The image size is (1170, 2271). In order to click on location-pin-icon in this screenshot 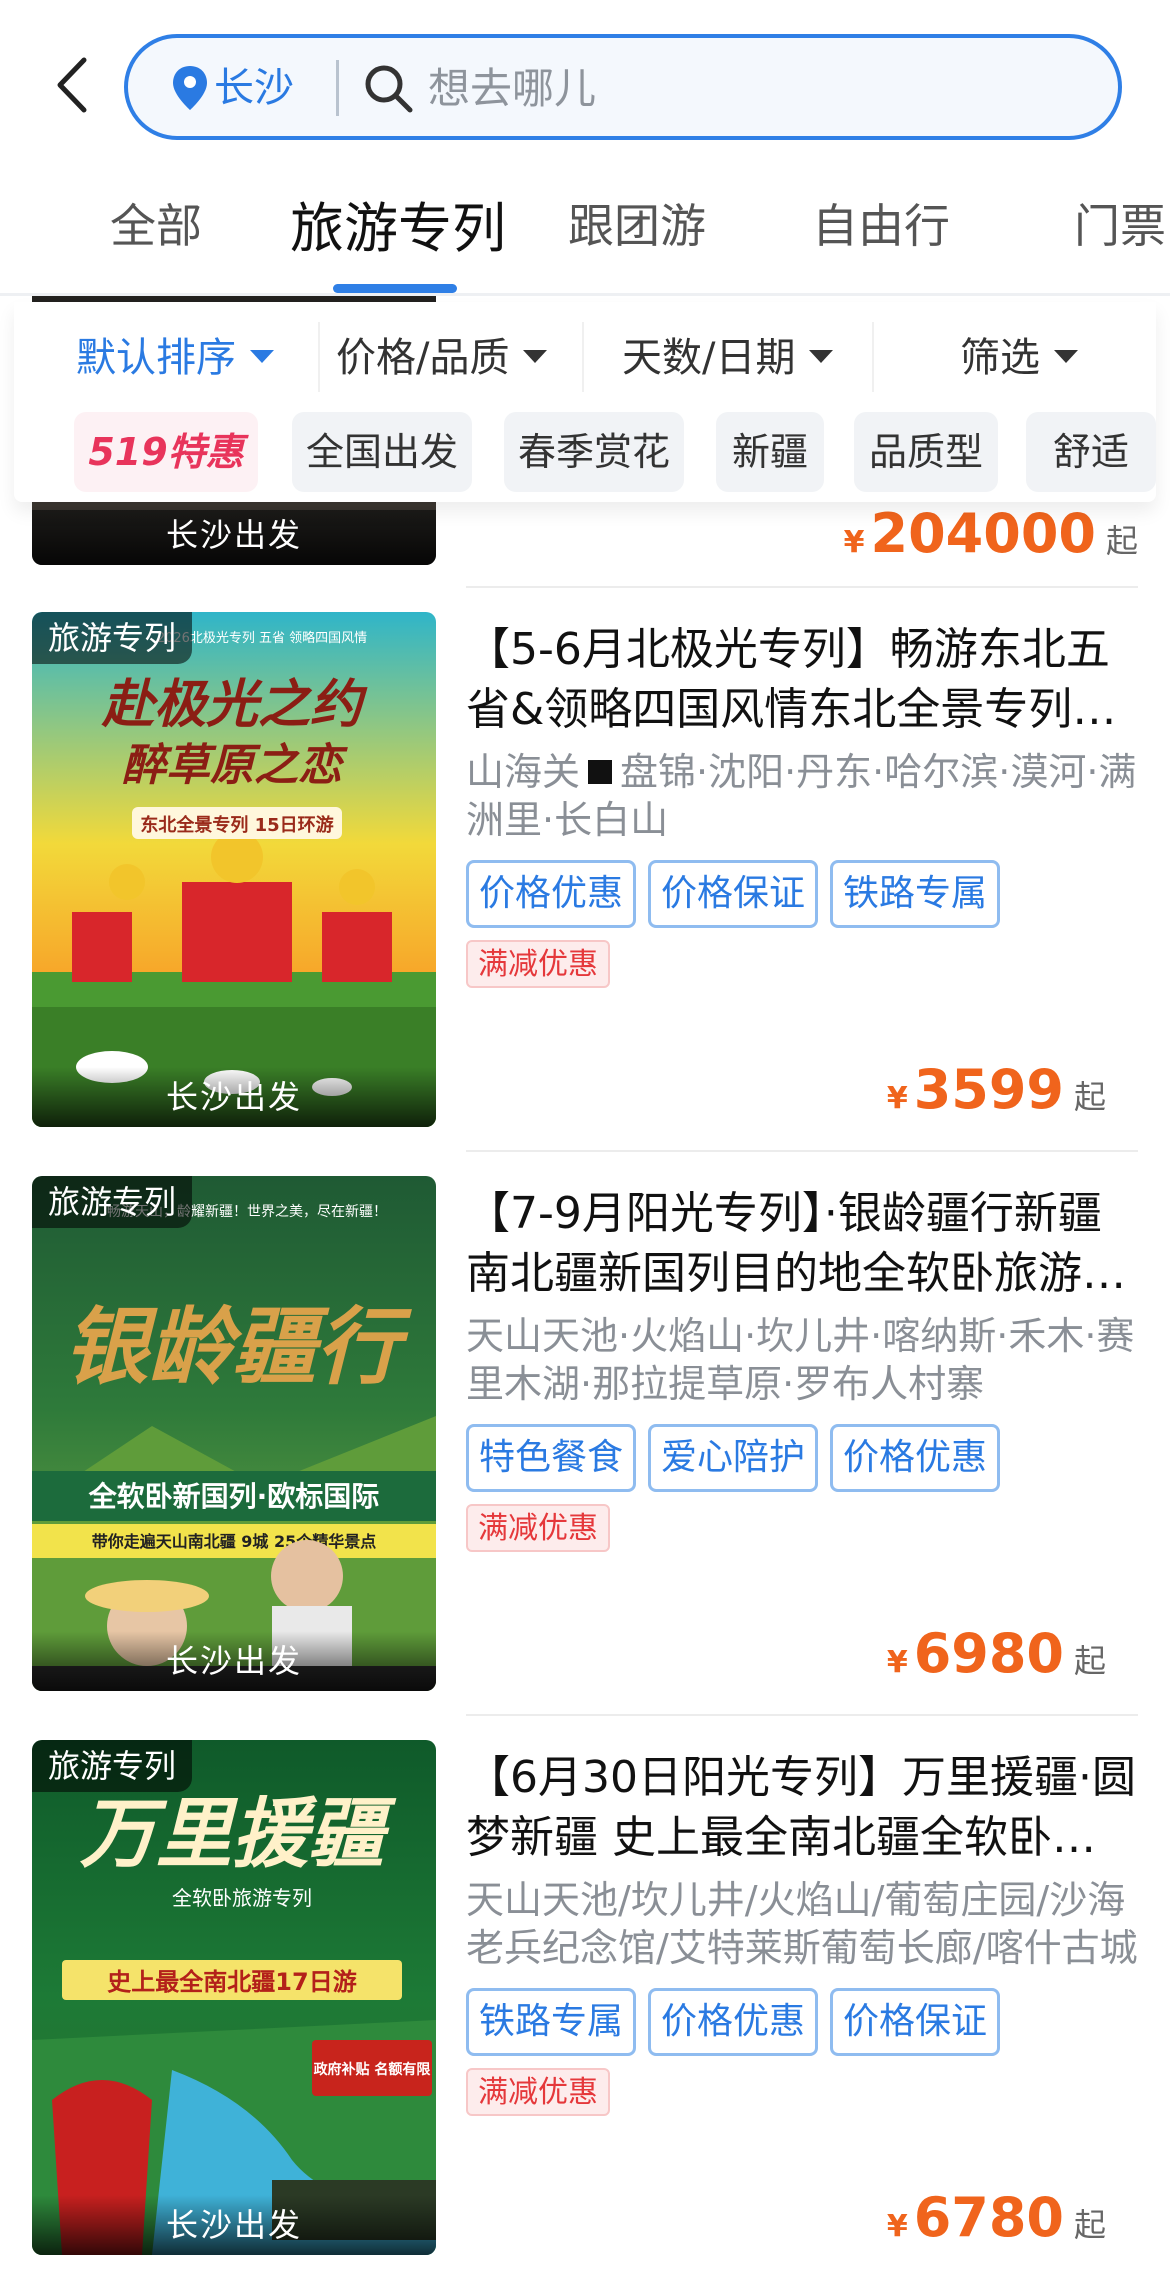, I will do `click(190, 88)`.